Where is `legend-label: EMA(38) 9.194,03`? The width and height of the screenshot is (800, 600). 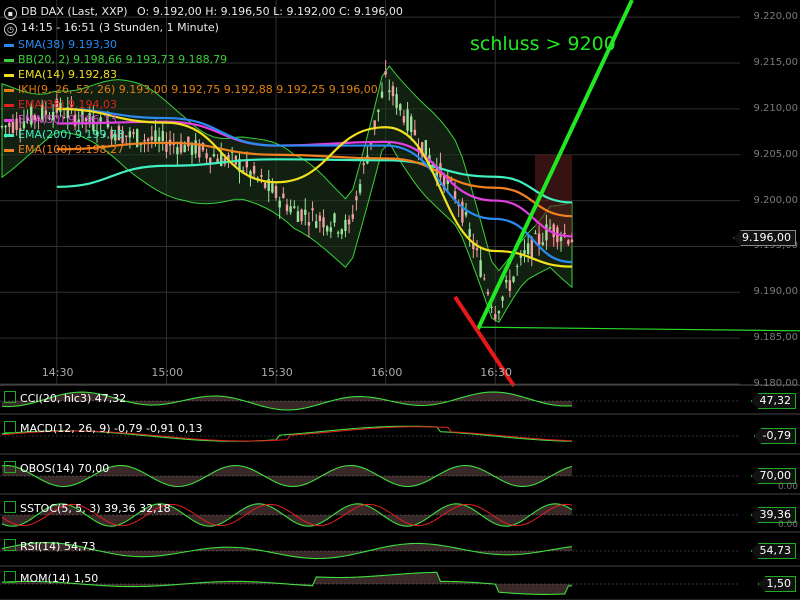 legend-label: EMA(38) 9.194,03 is located at coordinates (68, 104).